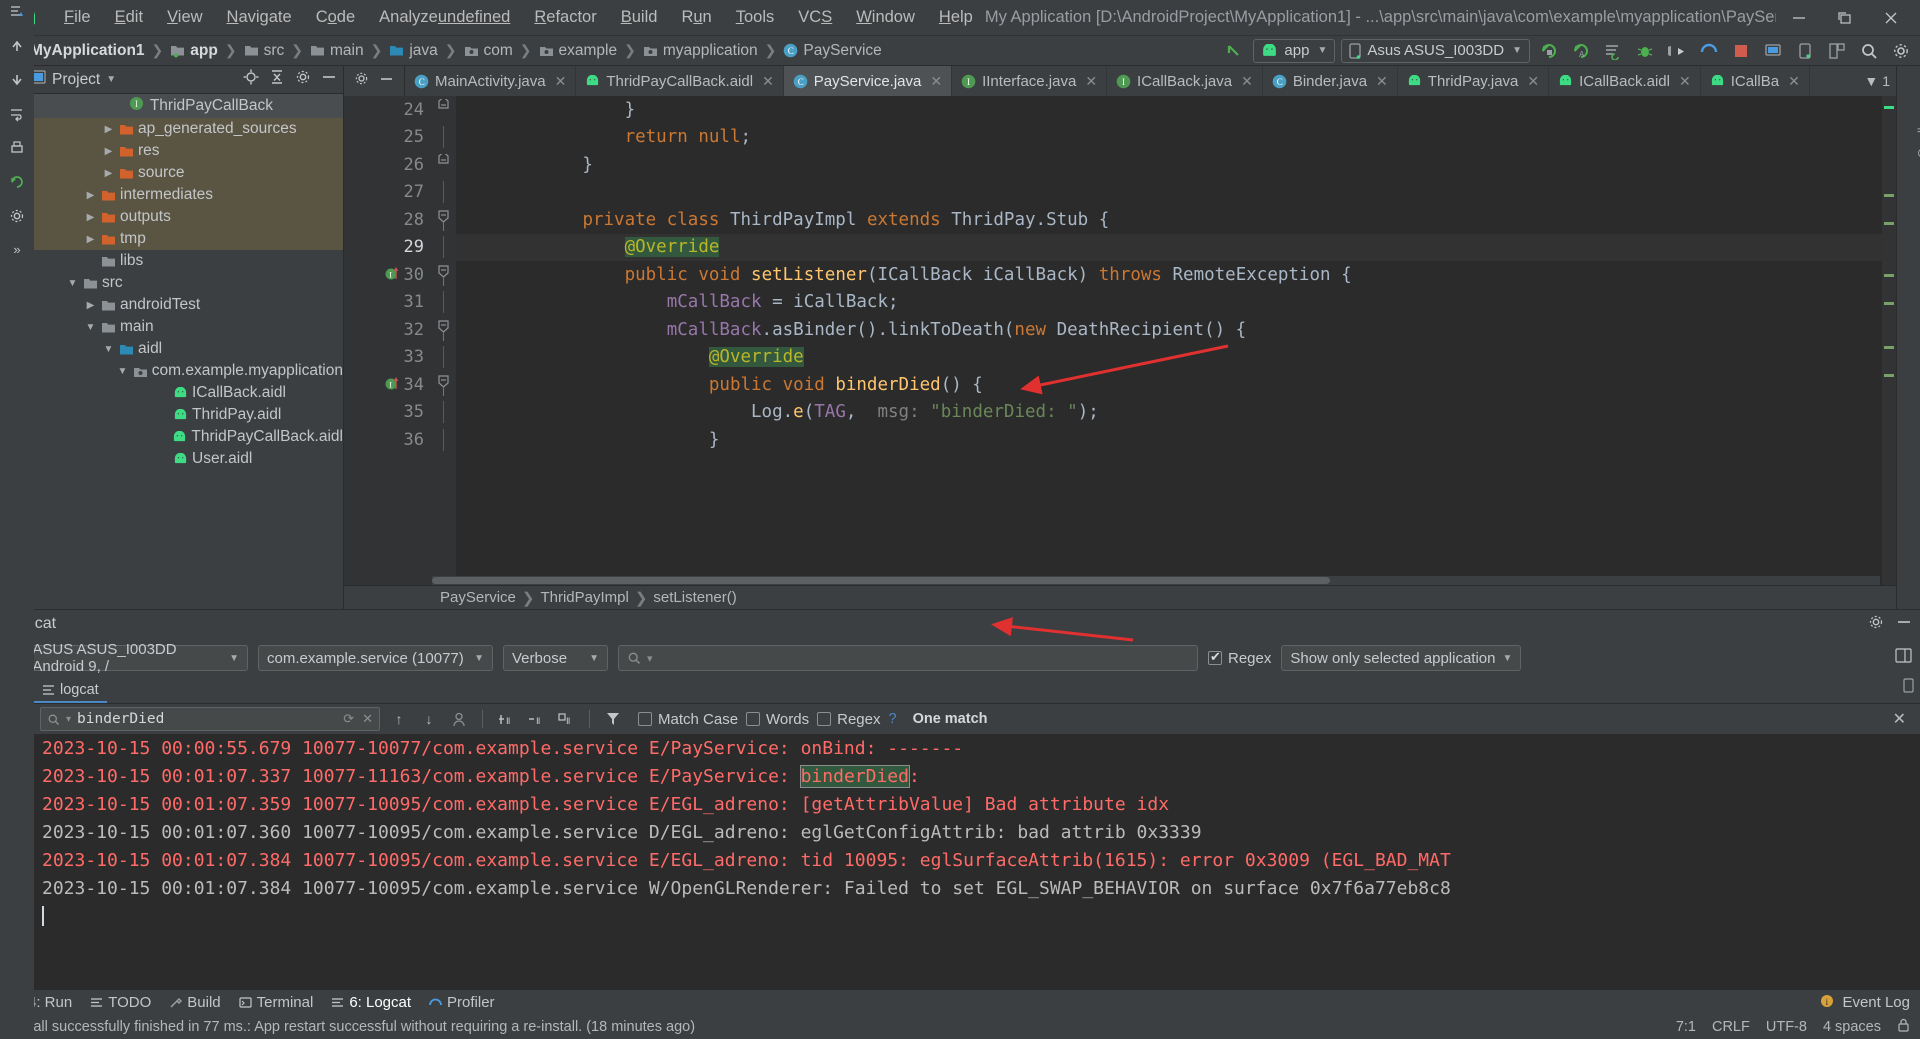 This screenshot has width=1920, height=1039. Describe the element at coordinates (183, 415) in the screenshot. I see `tree-item-thridpay-aidl: ThridPay.aidl` at that location.